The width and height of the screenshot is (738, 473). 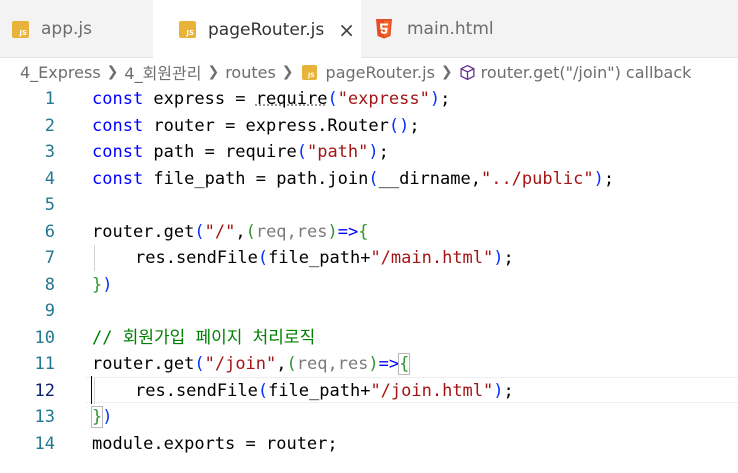 What do you see at coordinates (66, 29) in the screenshot?
I see `tab-label: app.js` at bounding box center [66, 29].